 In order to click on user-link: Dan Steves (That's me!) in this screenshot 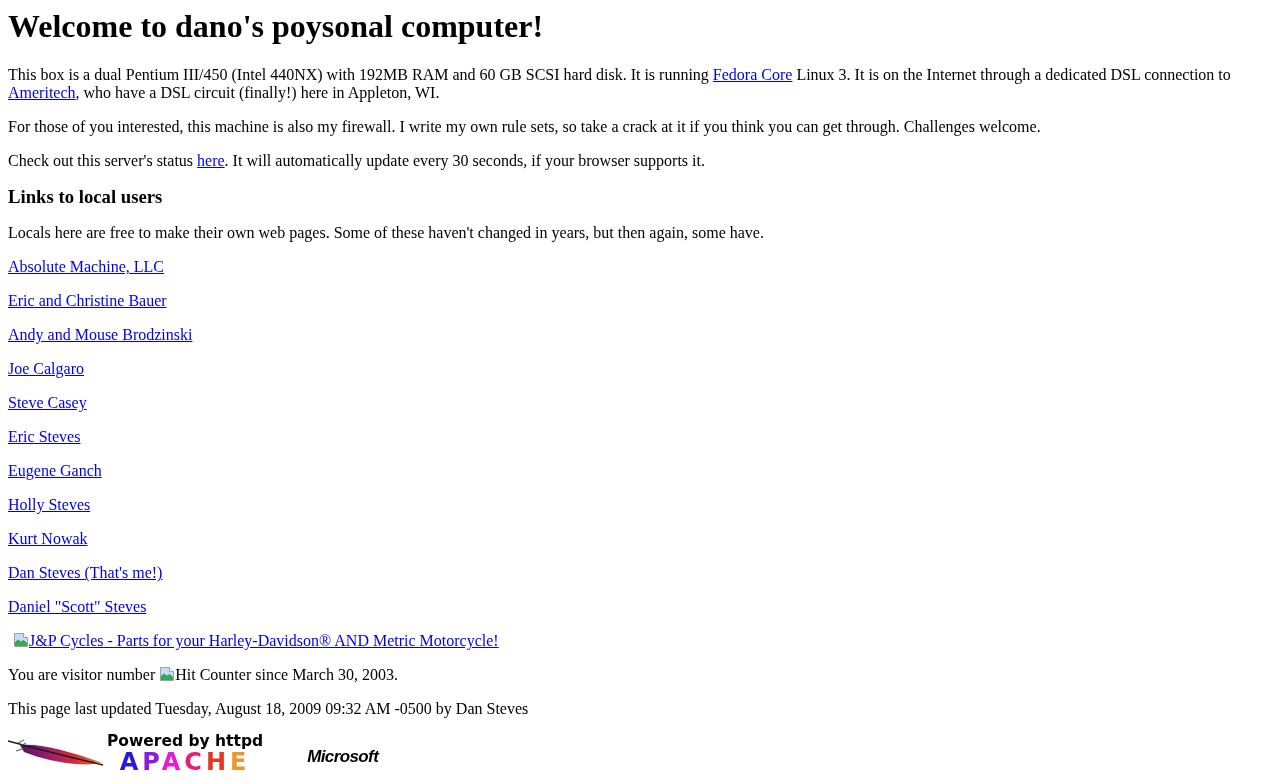, I will do `click(85, 573)`.